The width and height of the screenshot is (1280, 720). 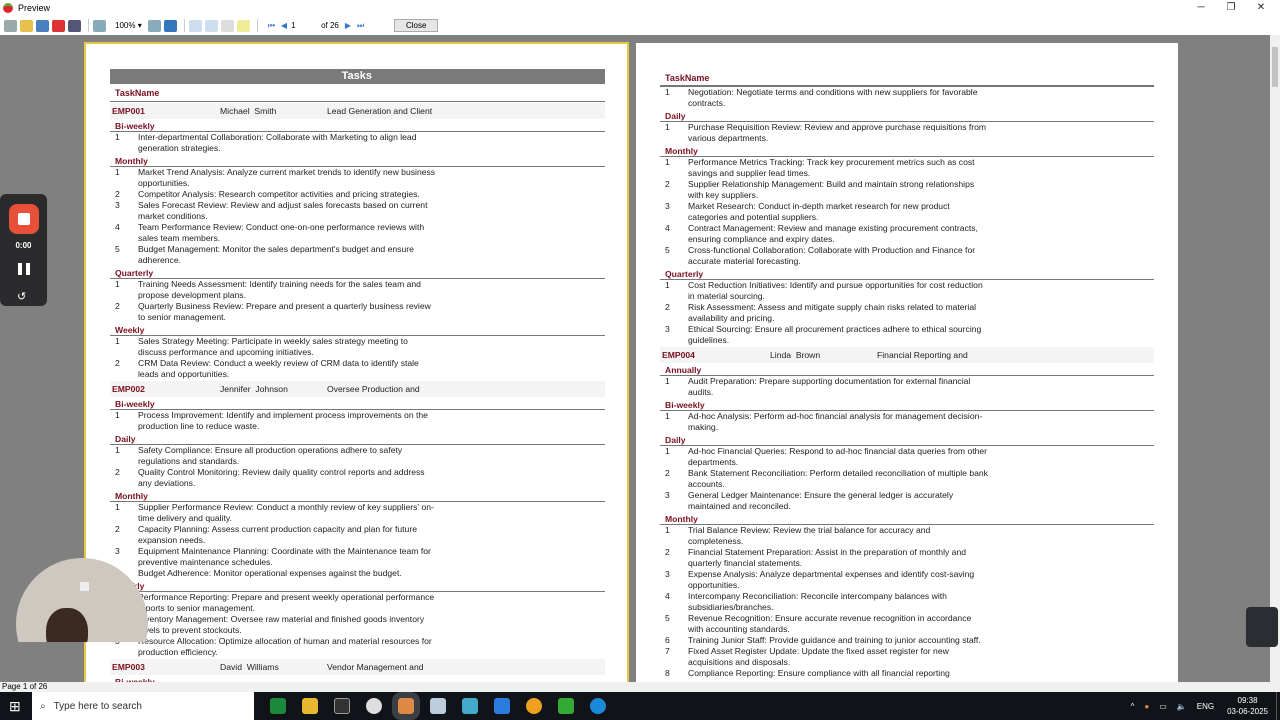 I want to click on scrollbar-thumb, so click(x=1275, y=67).